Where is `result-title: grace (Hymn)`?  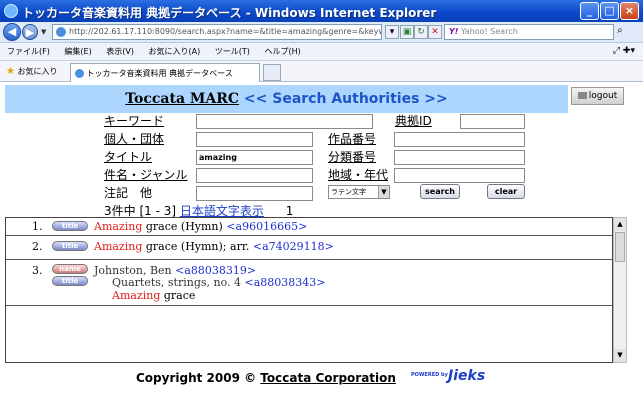 result-title: grace (Hymn) is located at coordinates (184, 226).